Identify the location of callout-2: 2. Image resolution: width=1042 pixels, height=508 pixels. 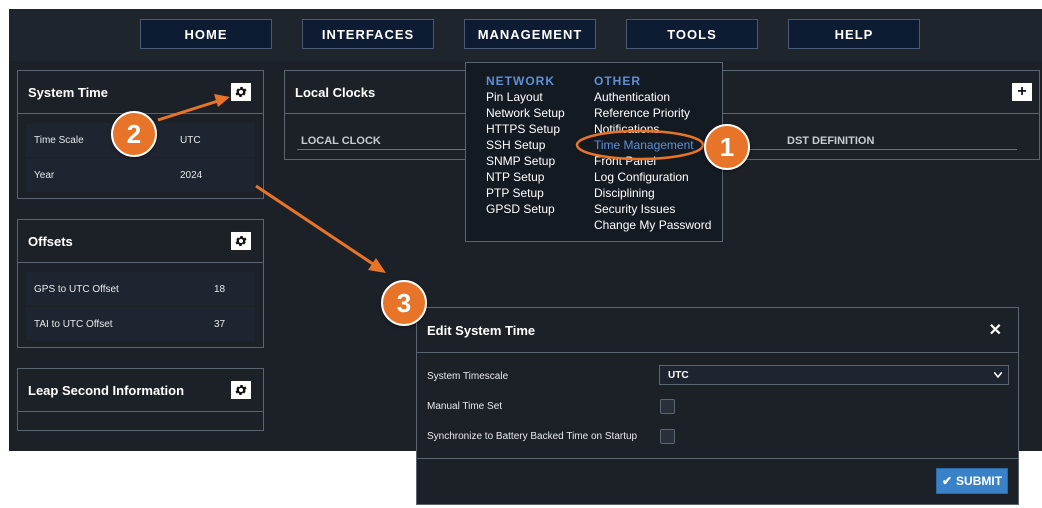
(134, 134).